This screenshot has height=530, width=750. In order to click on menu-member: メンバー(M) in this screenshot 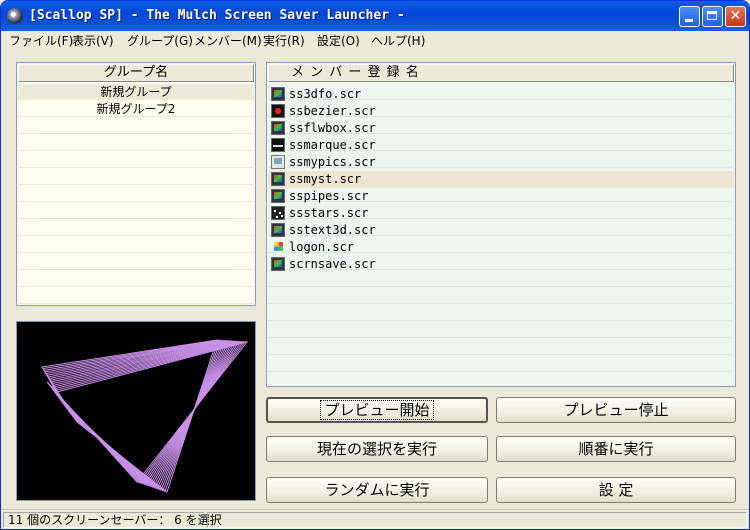, I will do `click(228, 40)`.